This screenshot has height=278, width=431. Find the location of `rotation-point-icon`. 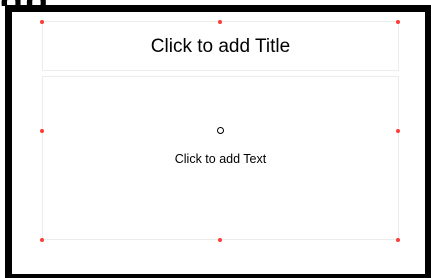

rotation-point-icon is located at coordinates (220, 130).